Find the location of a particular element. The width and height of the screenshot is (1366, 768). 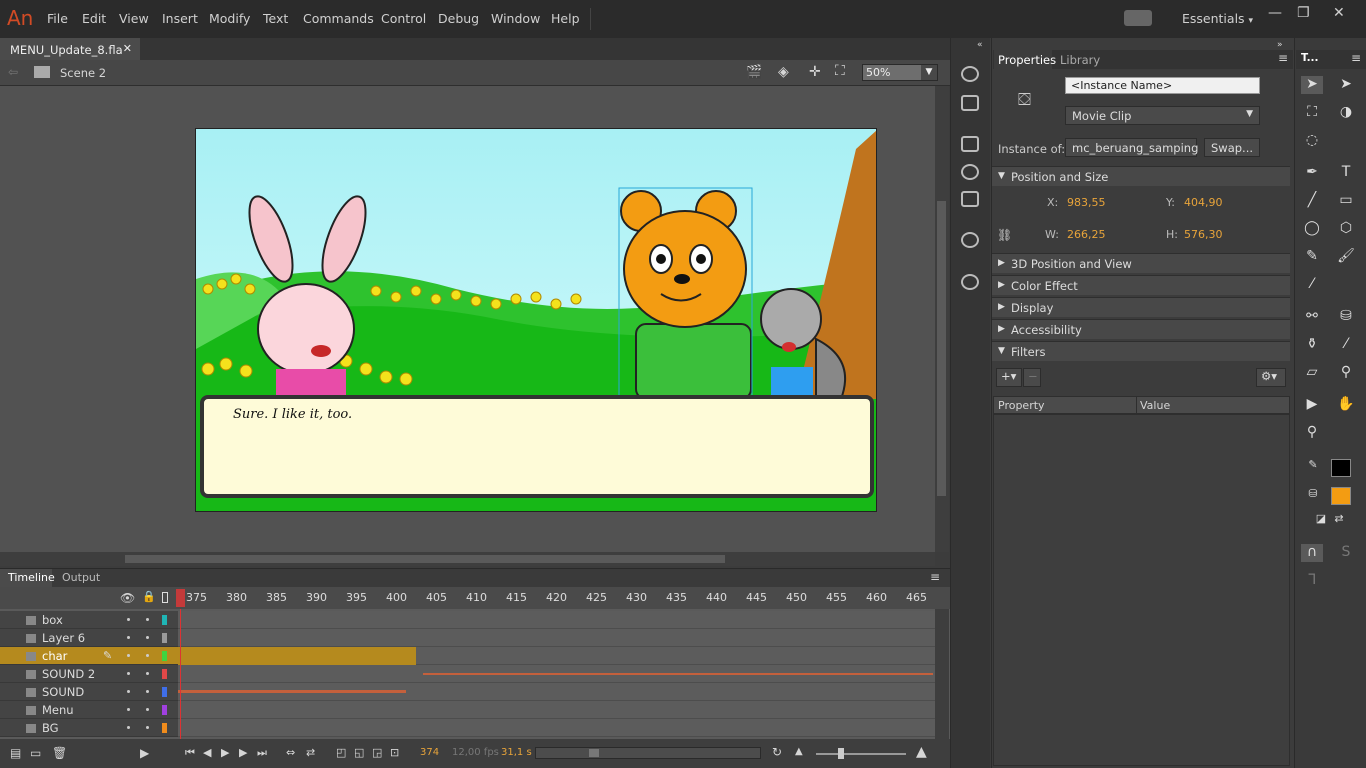

pen-tool-icon: ✒ is located at coordinates (1312, 173).